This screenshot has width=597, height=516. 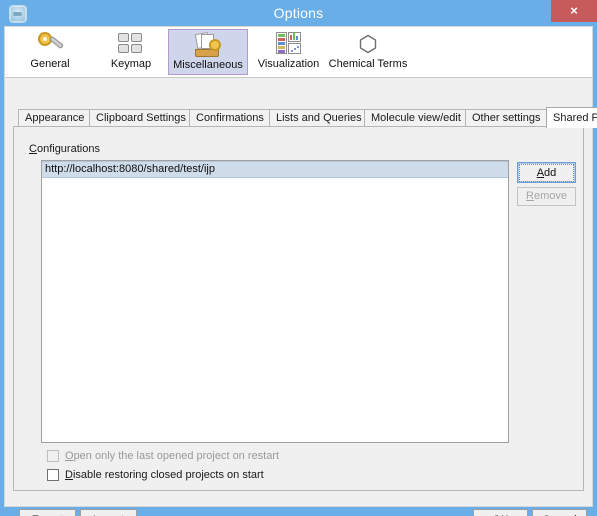 I want to click on window-title: Options, so click(x=298, y=13).